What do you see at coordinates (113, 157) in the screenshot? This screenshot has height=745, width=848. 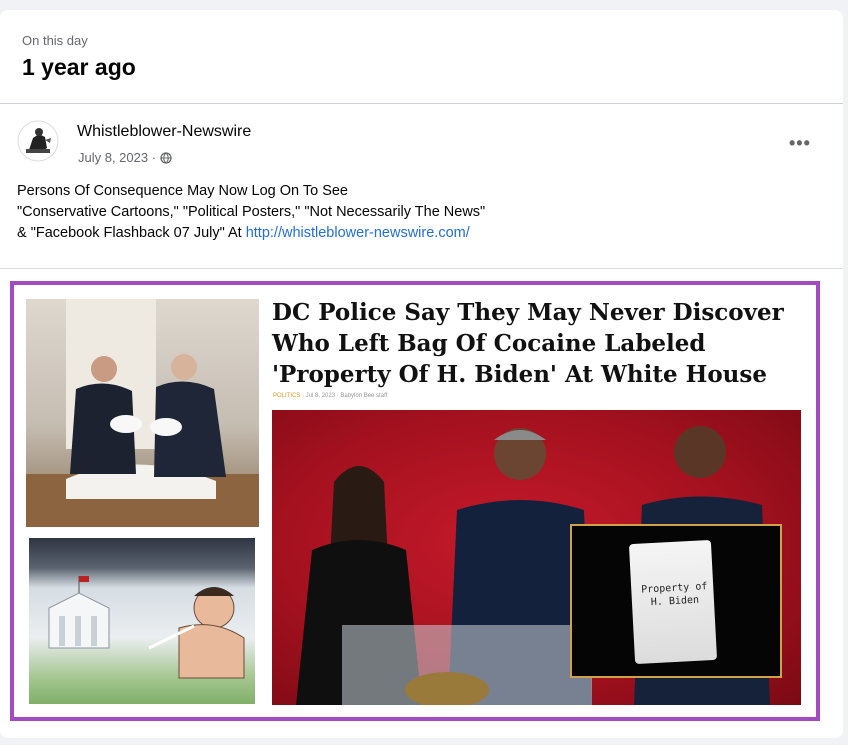 I see `post-date-text: July 8, 2023` at bounding box center [113, 157].